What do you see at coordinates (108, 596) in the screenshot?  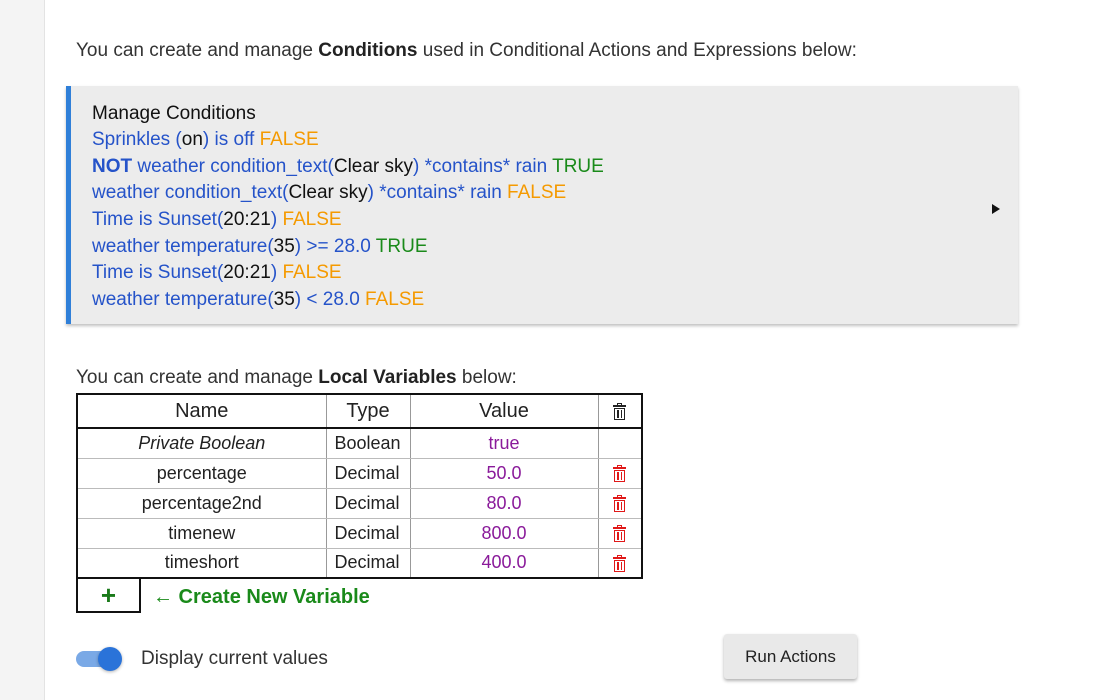 I see `add-variable-button: +` at bounding box center [108, 596].